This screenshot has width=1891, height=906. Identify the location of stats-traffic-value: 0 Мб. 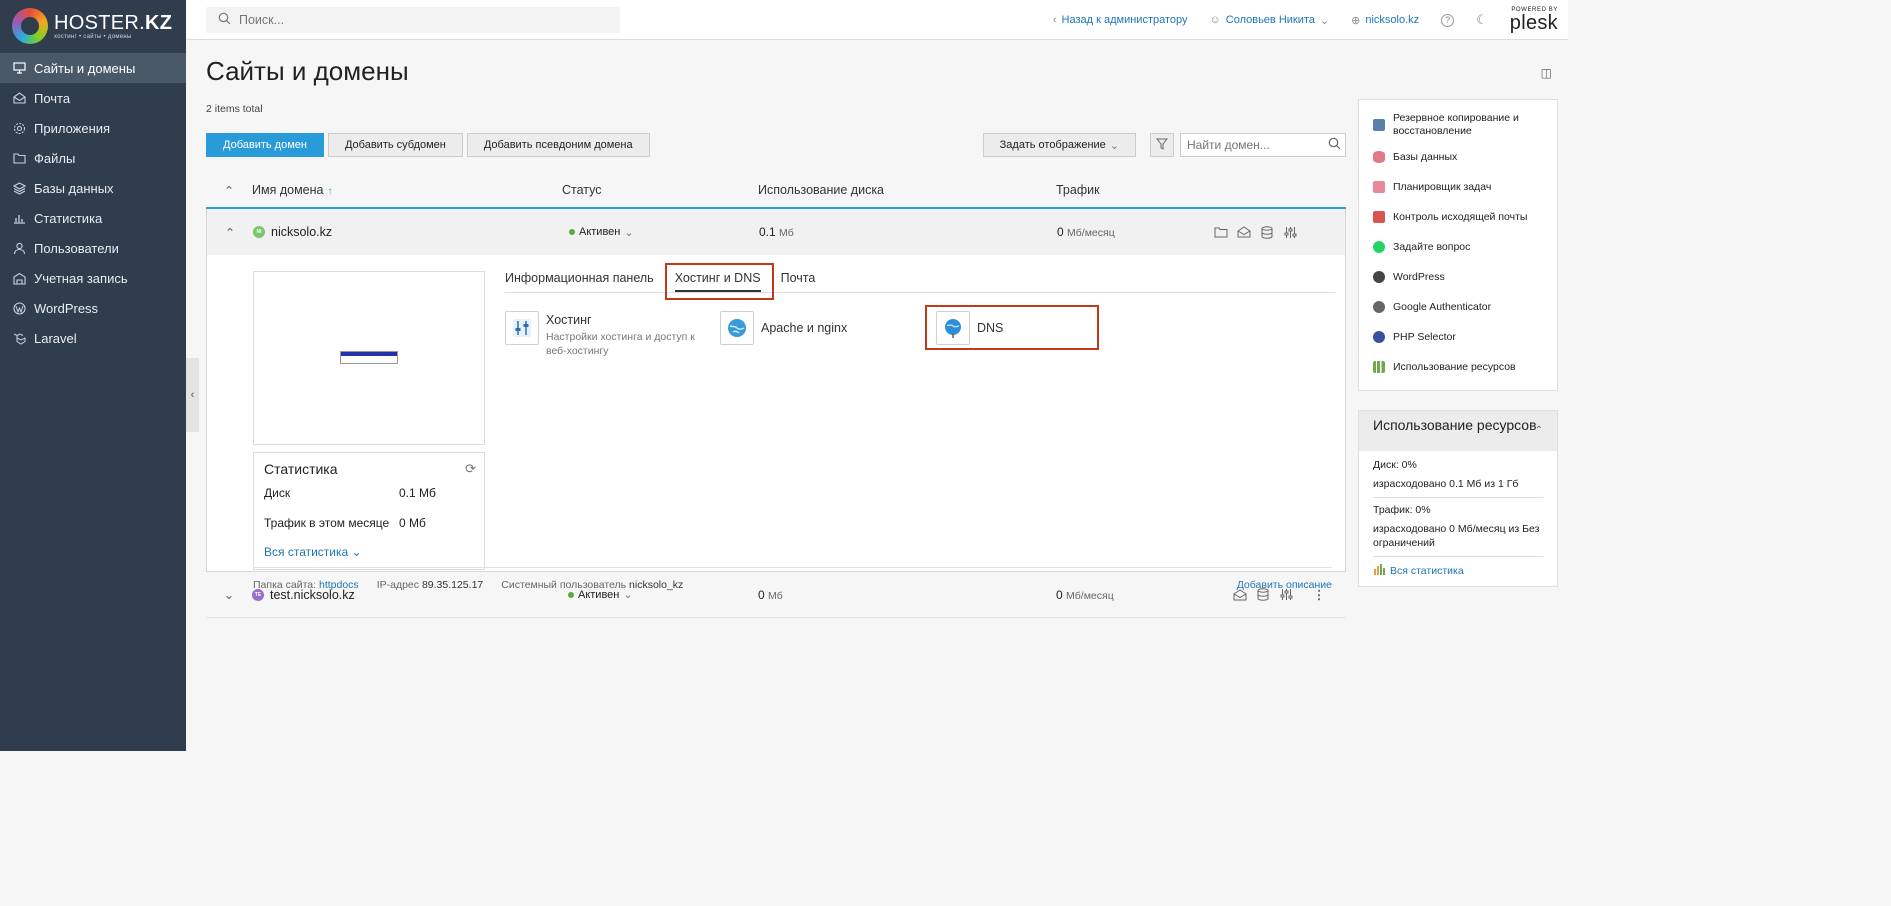
(412, 523).